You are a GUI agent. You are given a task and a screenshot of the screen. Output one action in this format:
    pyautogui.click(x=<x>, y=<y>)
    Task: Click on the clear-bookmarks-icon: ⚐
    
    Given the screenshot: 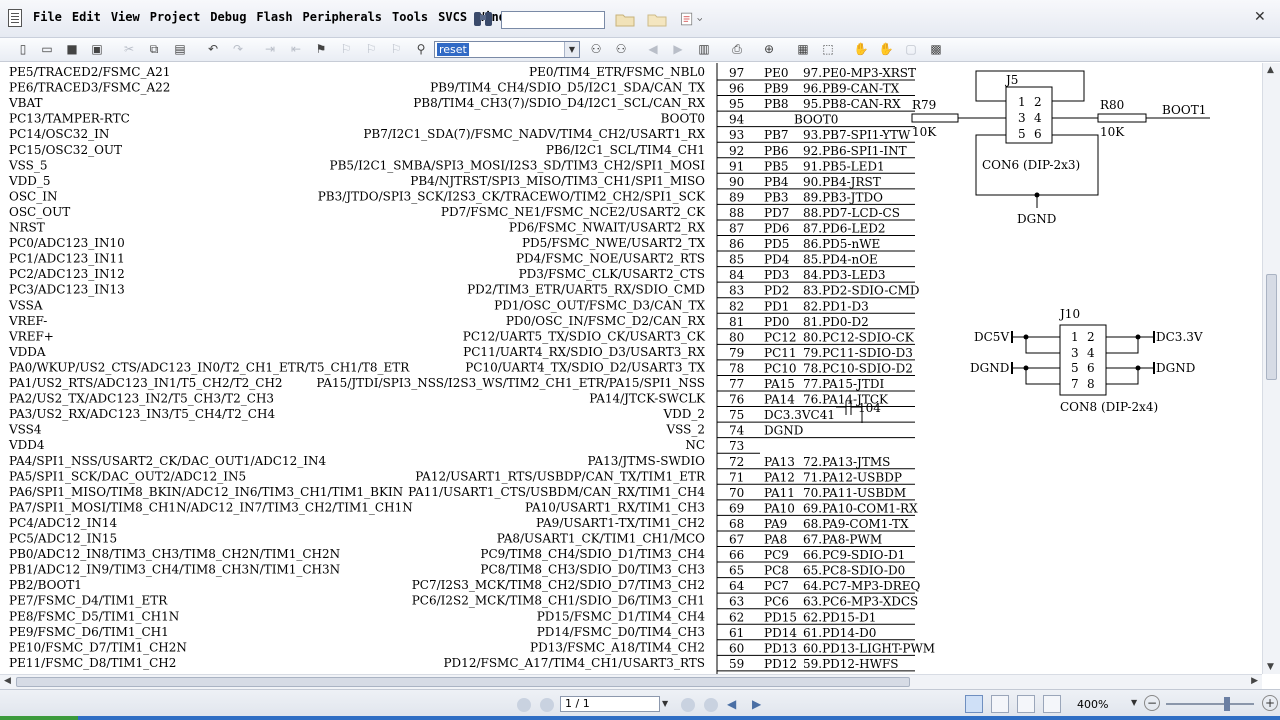 What is the action you would take?
    pyautogui.click(x=396, y=49)
    